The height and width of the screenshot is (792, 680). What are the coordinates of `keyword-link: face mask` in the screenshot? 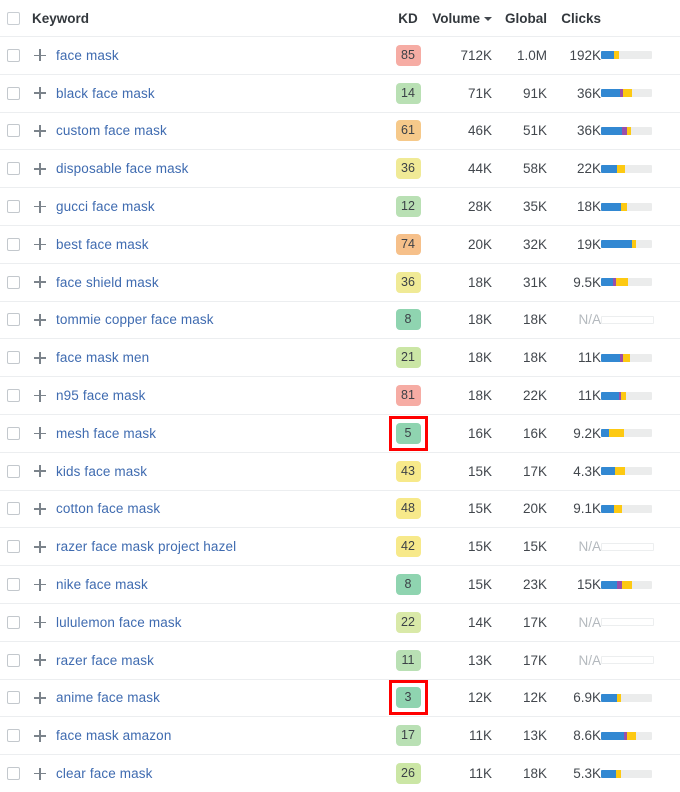 It's located at (87, 55).